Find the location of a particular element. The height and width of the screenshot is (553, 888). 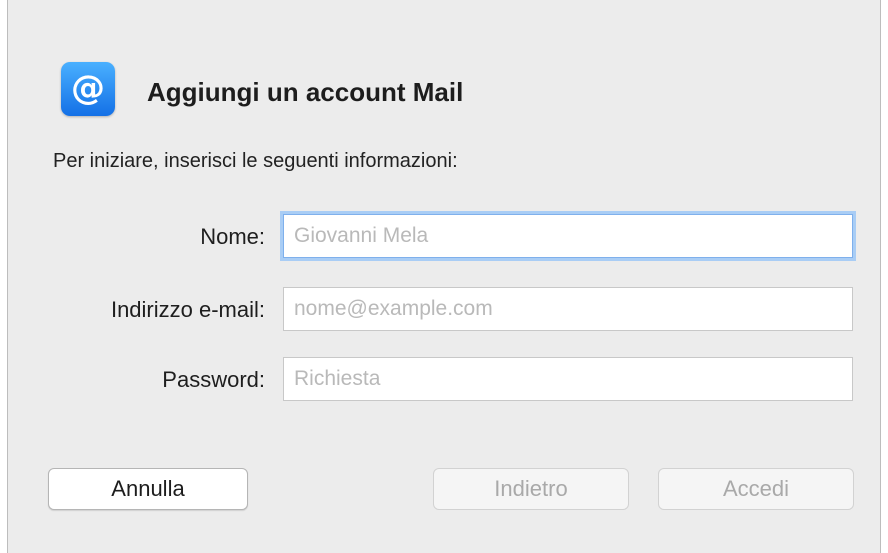

name-input is located at coordinates (568, 236).